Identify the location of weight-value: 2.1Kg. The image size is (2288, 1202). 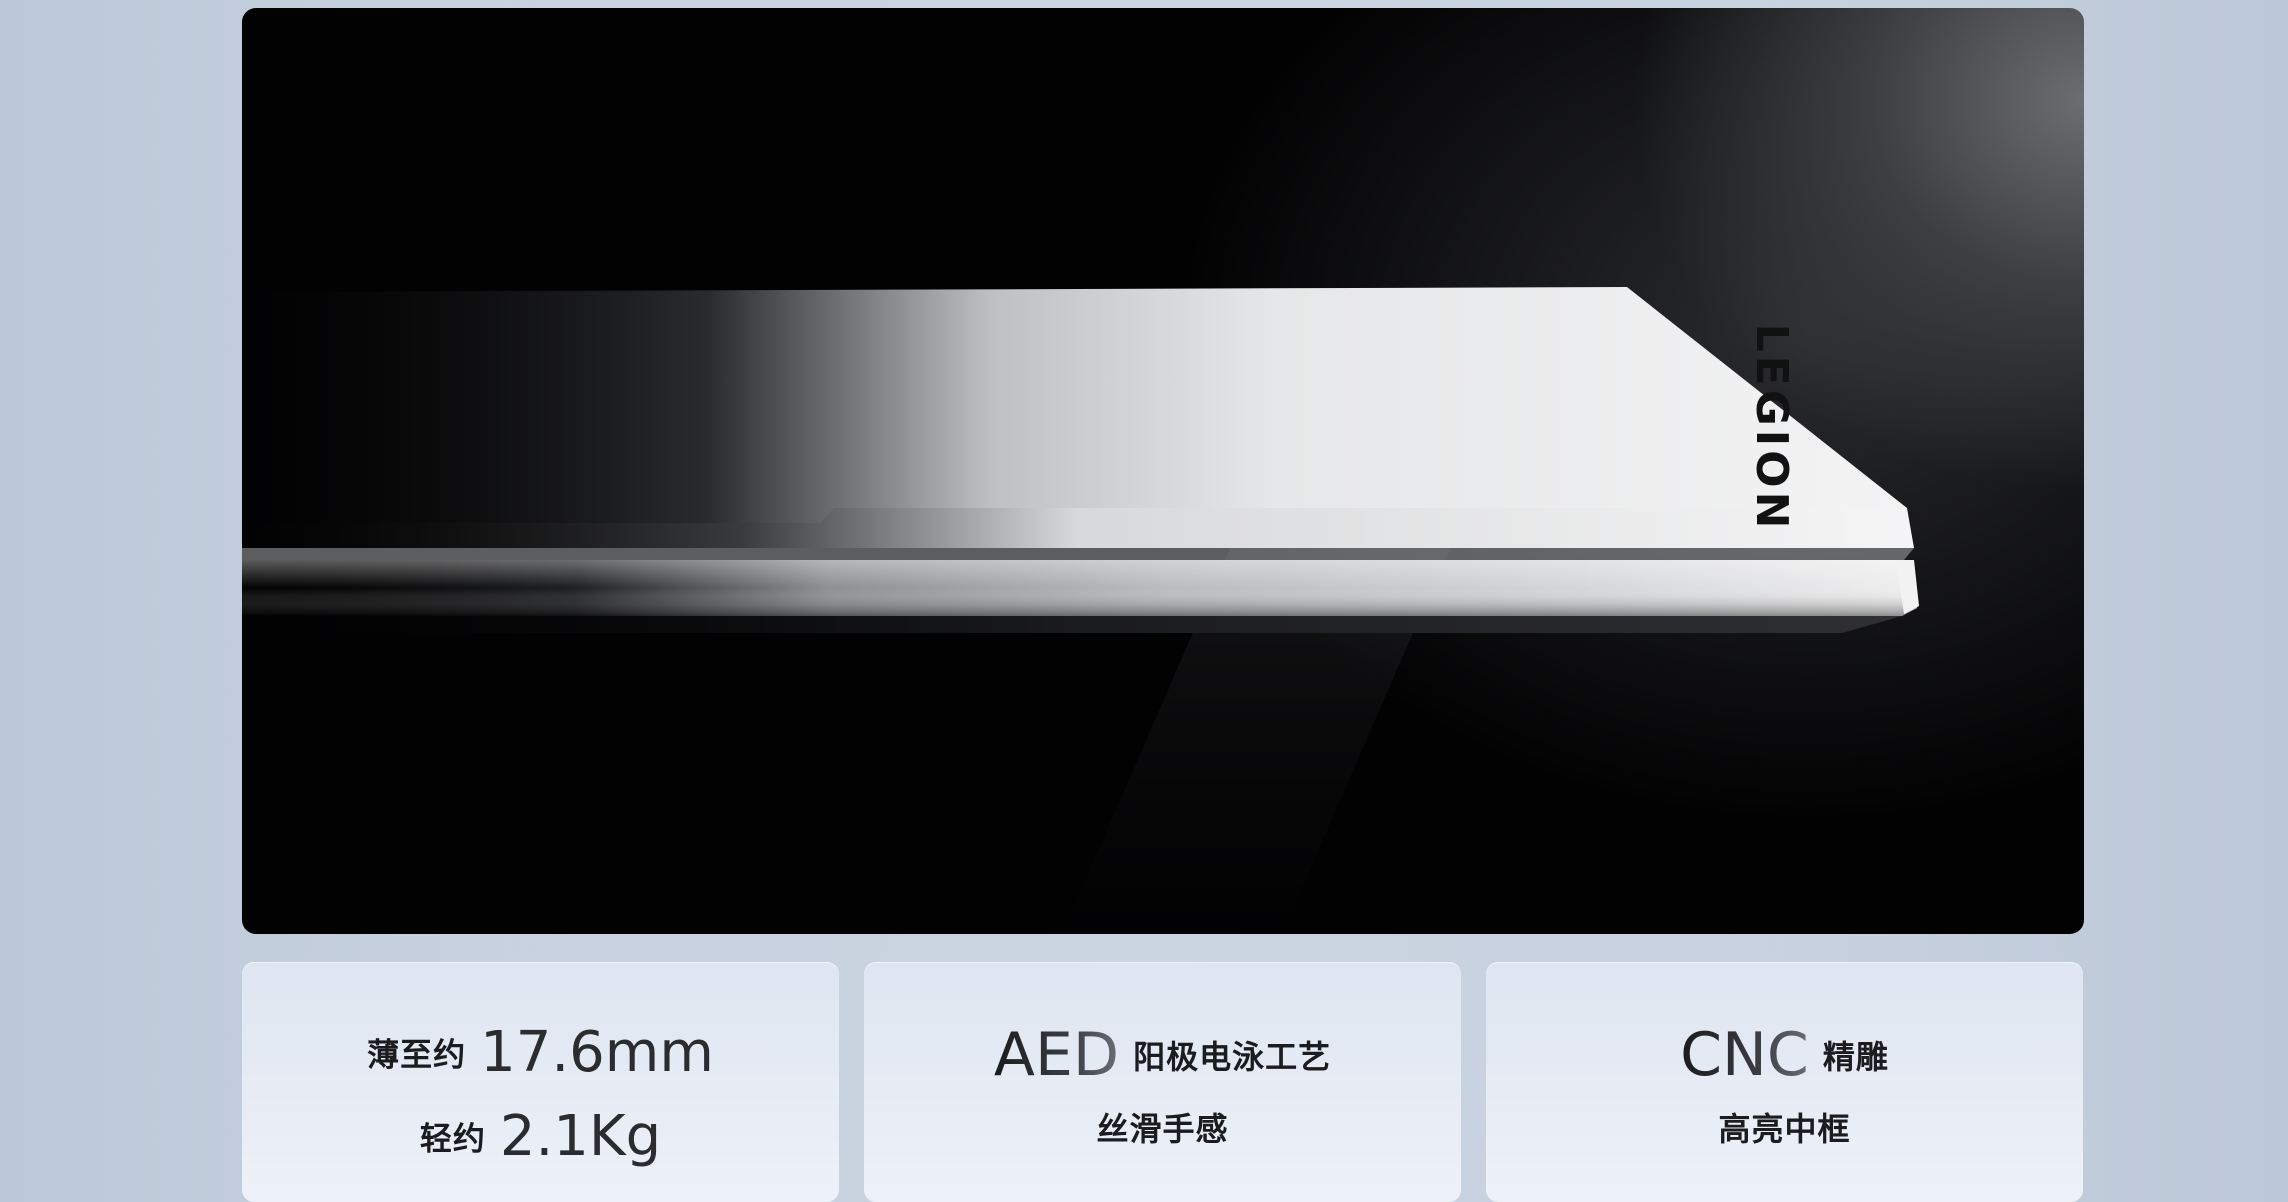
(580, 1136).